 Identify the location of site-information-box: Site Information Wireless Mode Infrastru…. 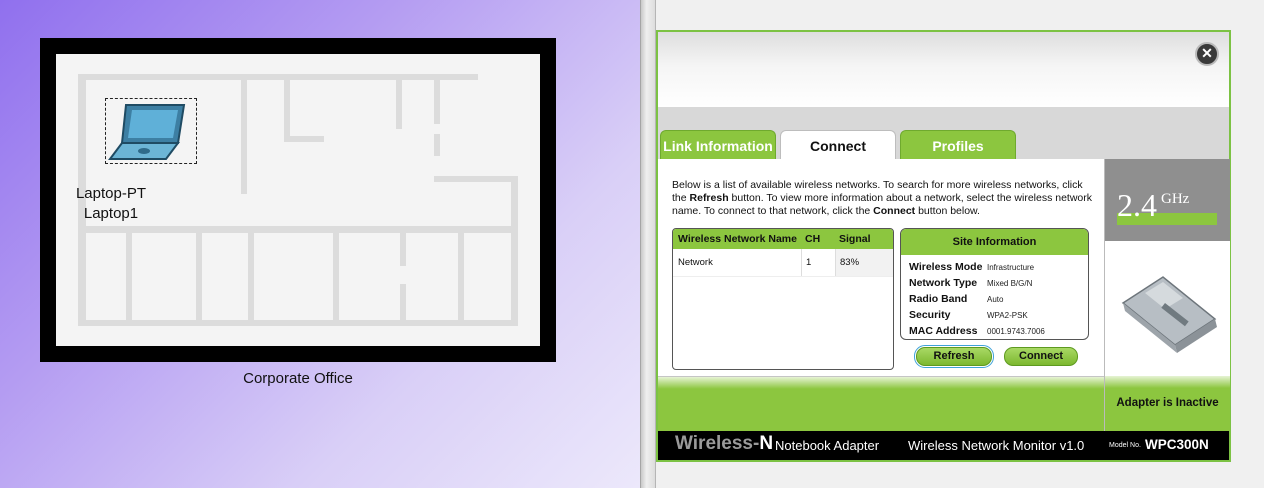
(994, 284).